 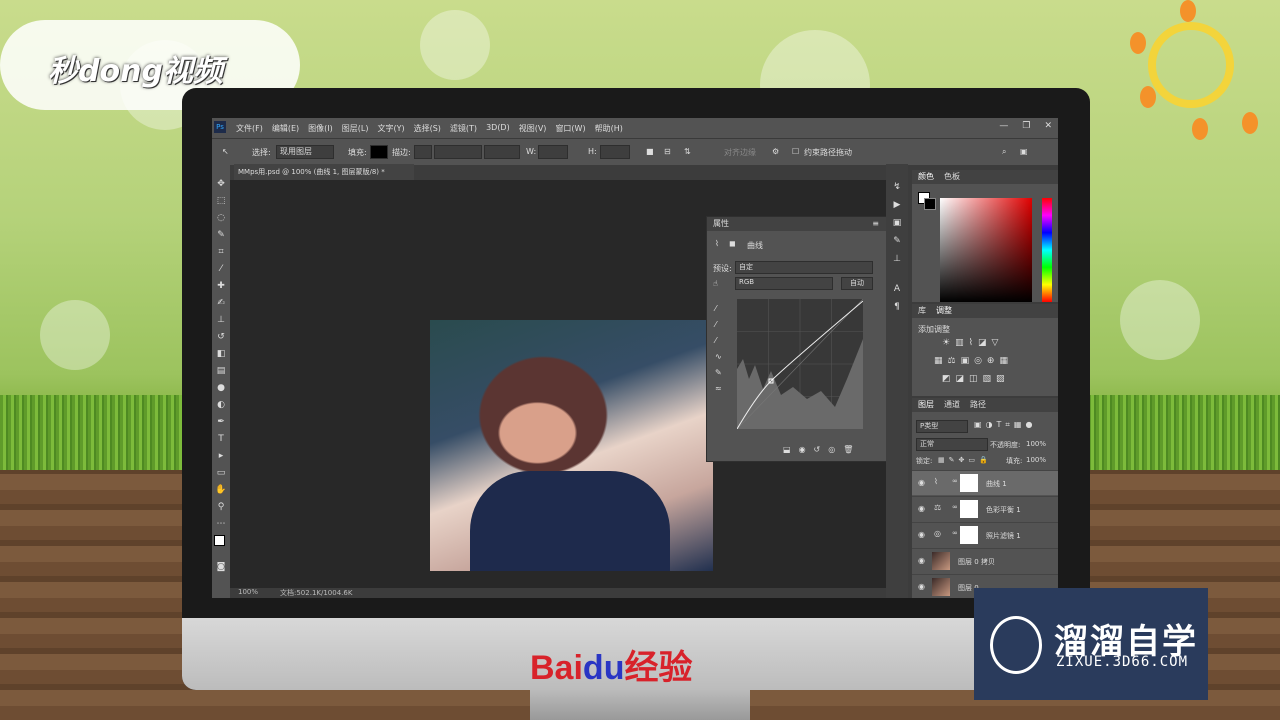 What do you see at coordinates (615, 152) in the screenshot?
I see `height-field` at bounding box center [615, 152].